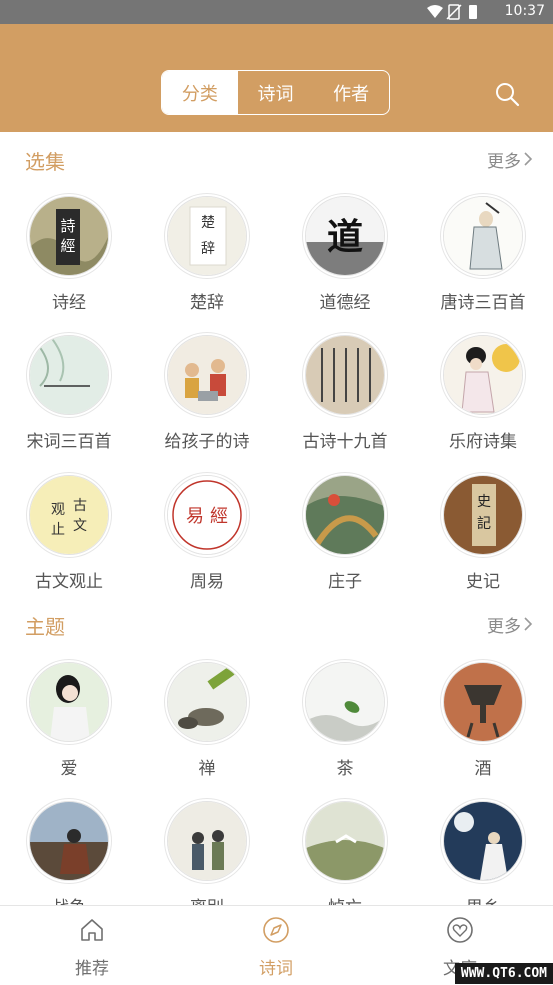 The height and width of the screenshot is (985, 553). What do you see at coordinates (455, 12) in the screenshot?
I see `status-icons` at bounding box center [455, 12].